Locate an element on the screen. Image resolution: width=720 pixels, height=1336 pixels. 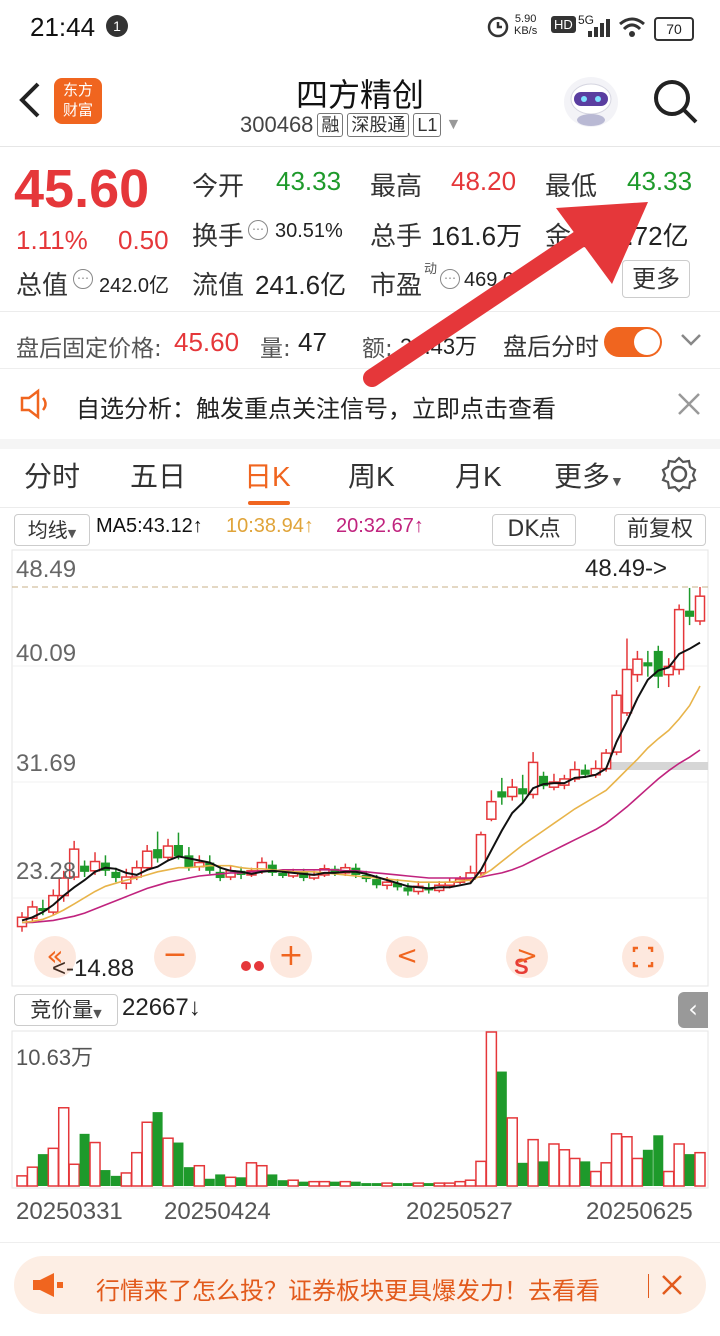
tab-weekly-k: 周K is located at coordinates (371, 475).